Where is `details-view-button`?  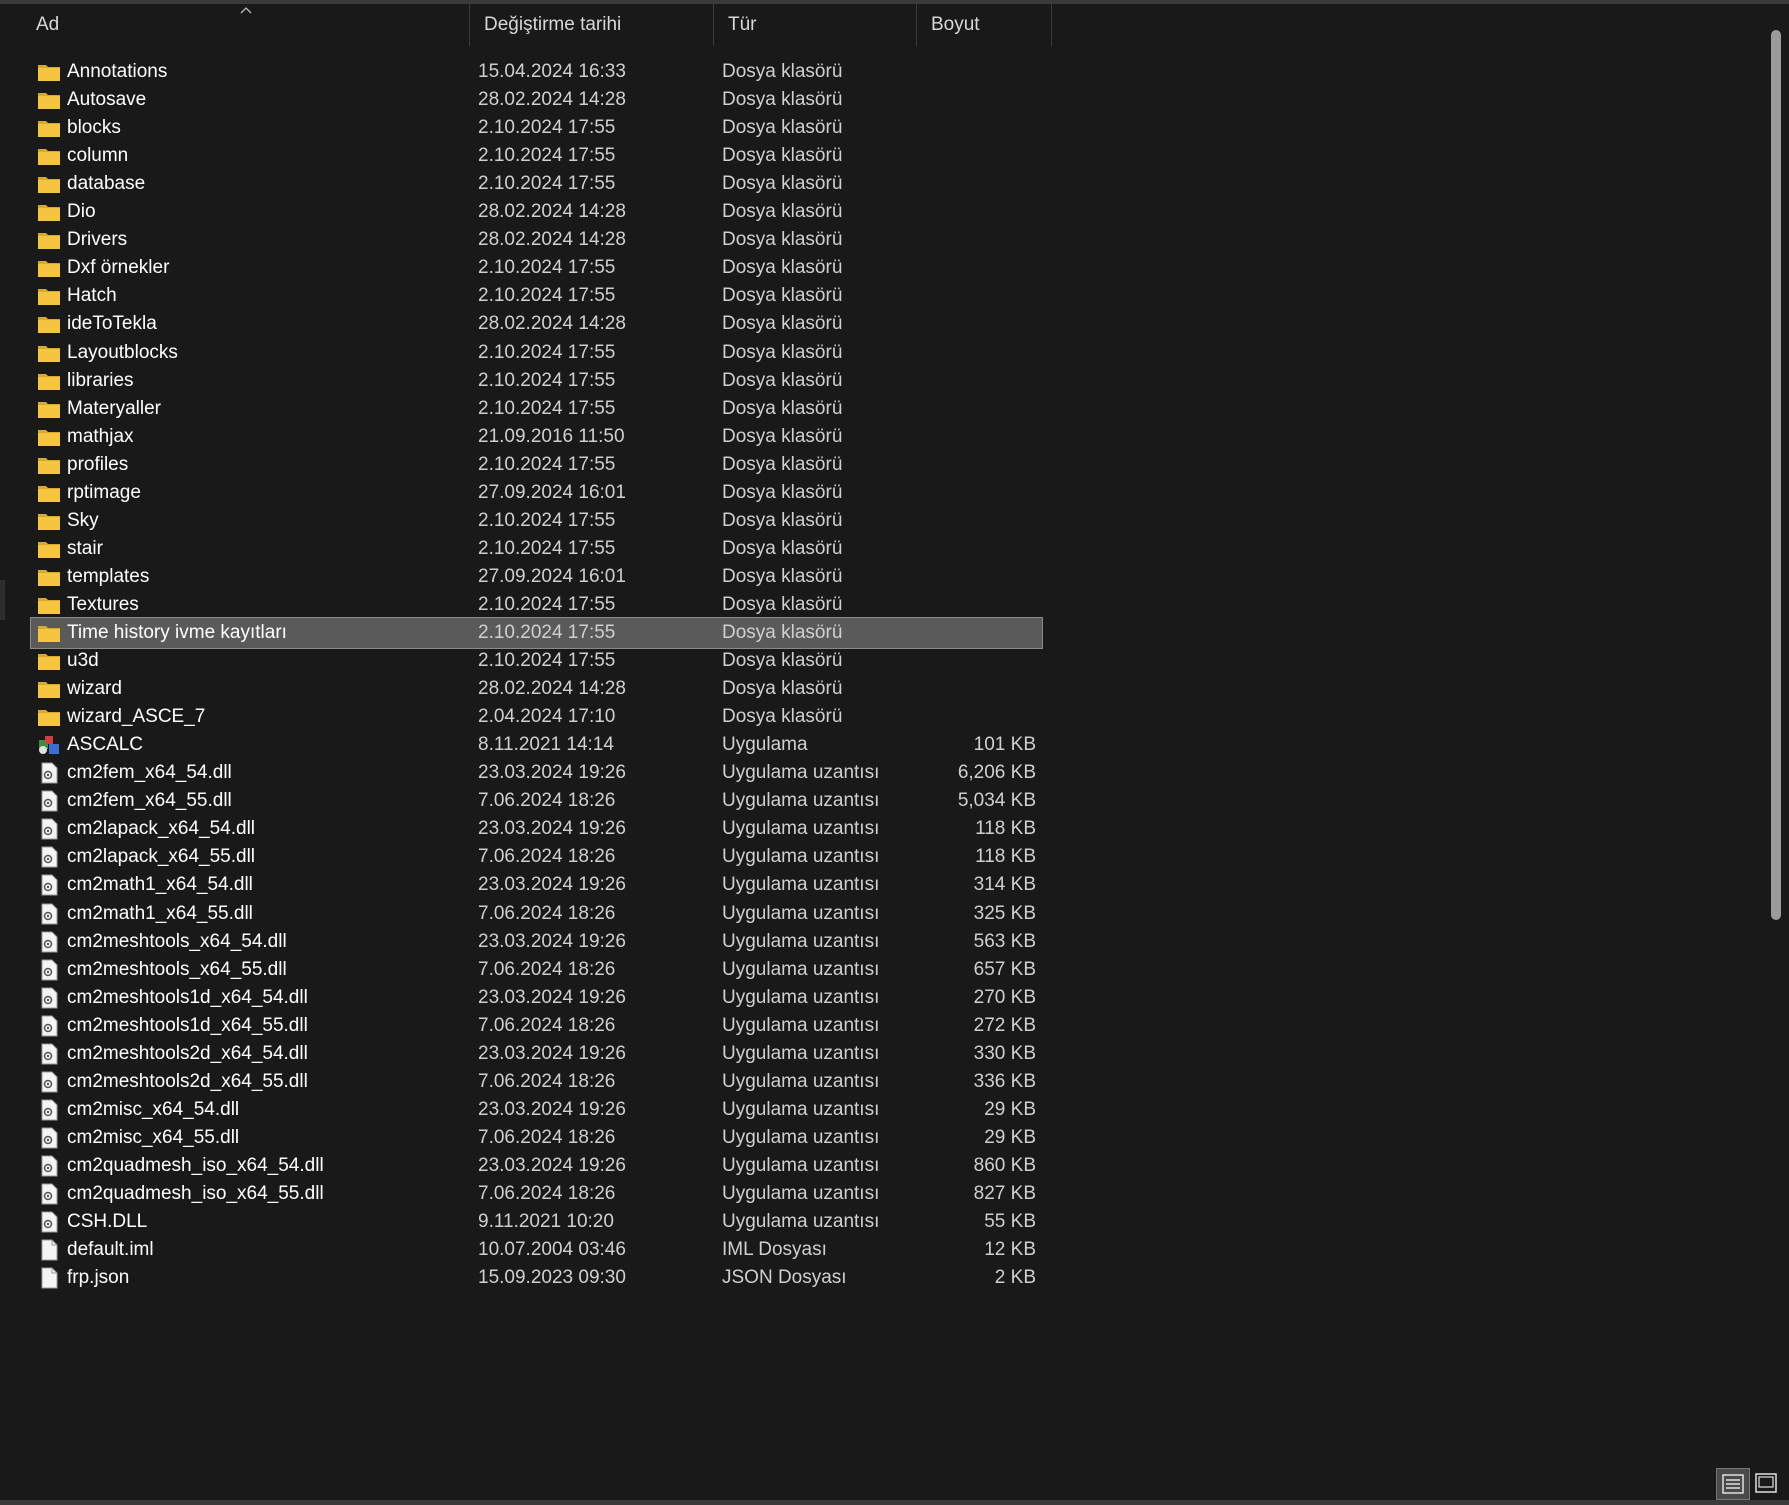 details-view-button is located at coordinates (1733, 1484).